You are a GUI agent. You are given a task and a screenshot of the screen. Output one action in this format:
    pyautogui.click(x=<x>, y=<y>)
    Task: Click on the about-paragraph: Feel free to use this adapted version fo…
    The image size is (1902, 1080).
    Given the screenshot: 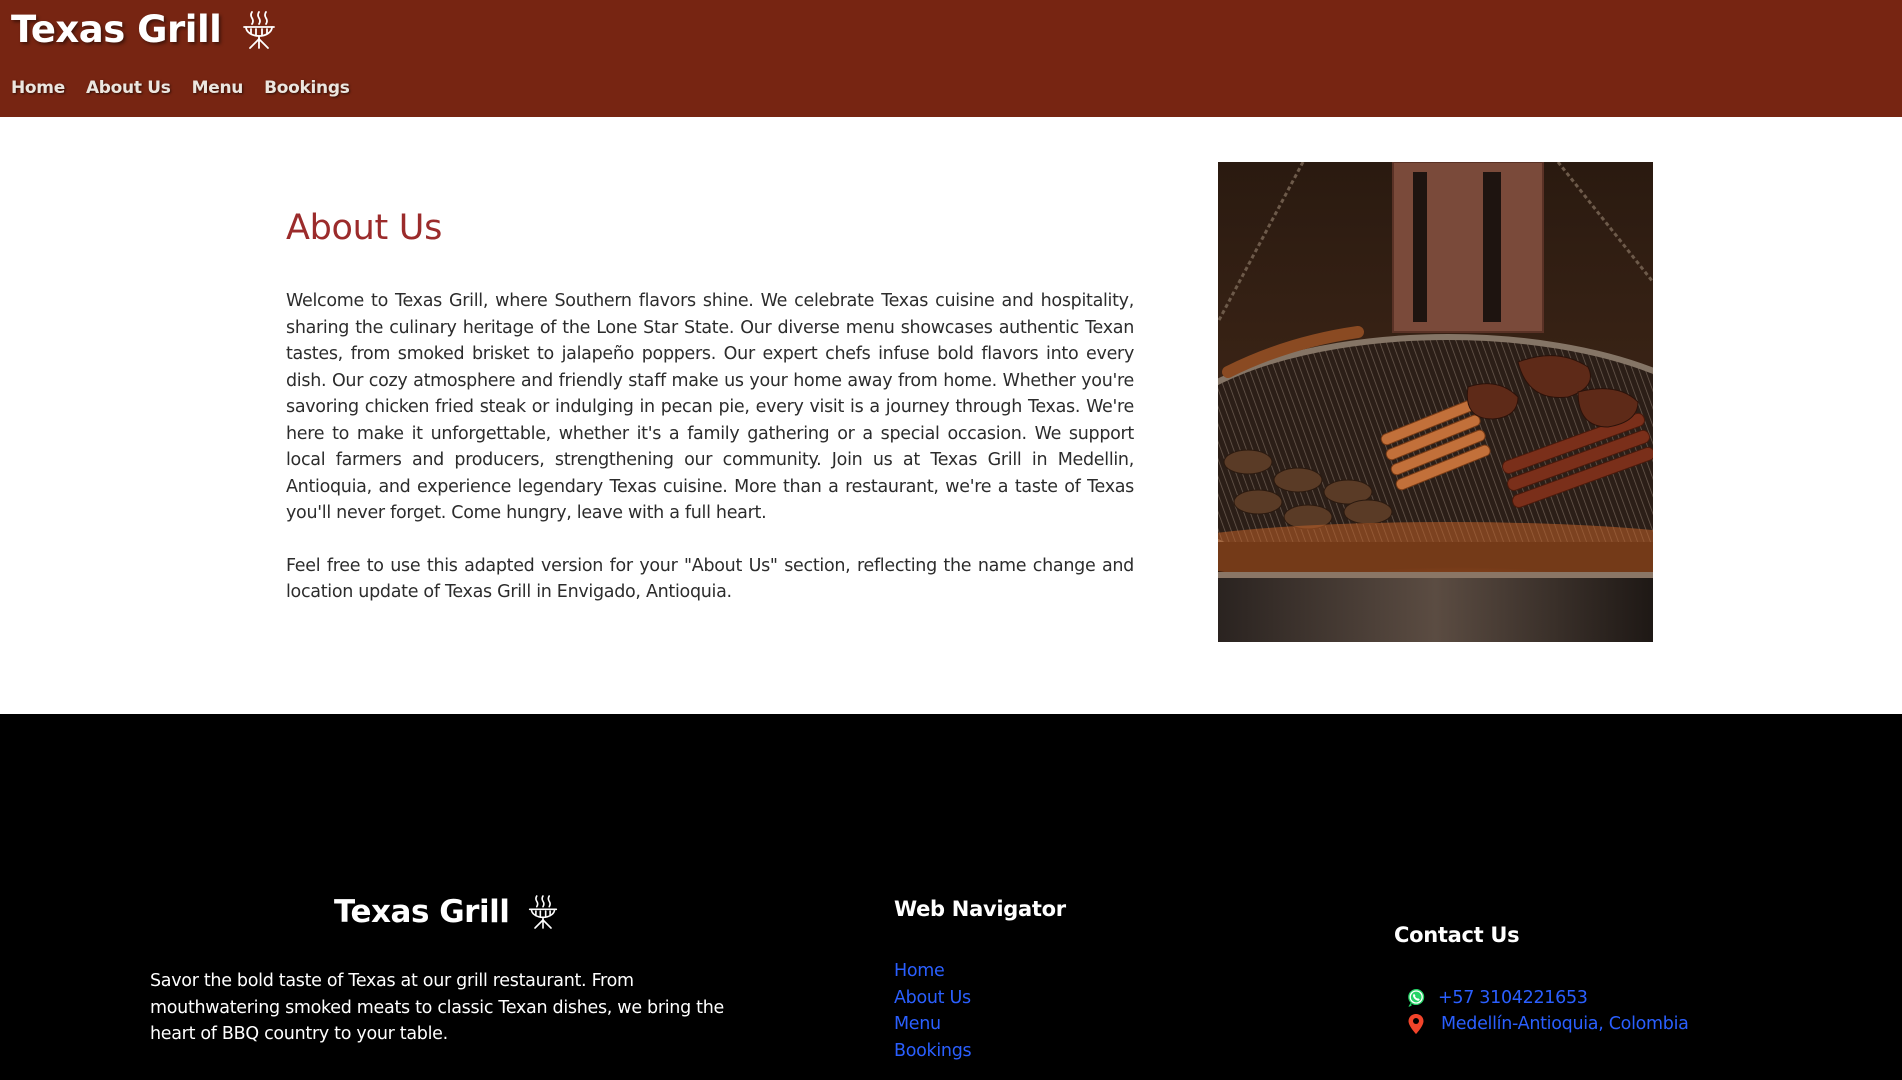 What is the action you would take?
    pyautogui.click(x=710, y=579)
    